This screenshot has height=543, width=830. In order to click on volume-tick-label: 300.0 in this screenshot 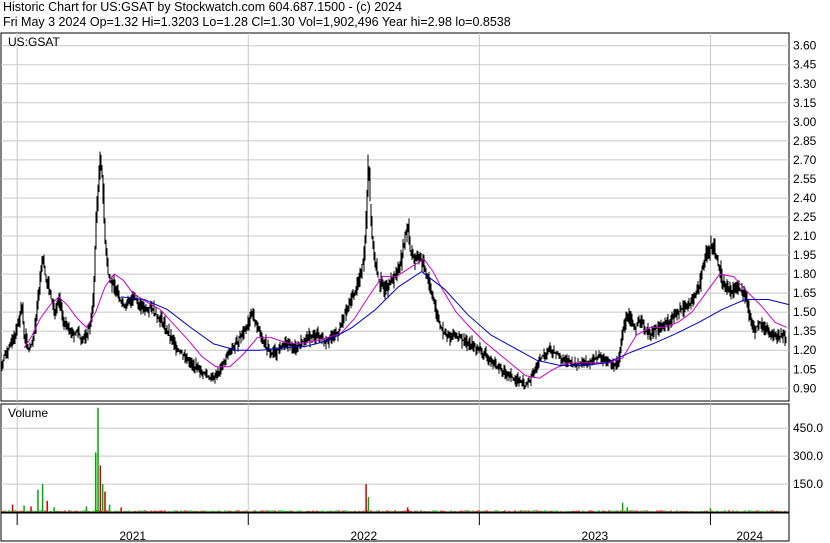, I will do `click(808, 456)`.